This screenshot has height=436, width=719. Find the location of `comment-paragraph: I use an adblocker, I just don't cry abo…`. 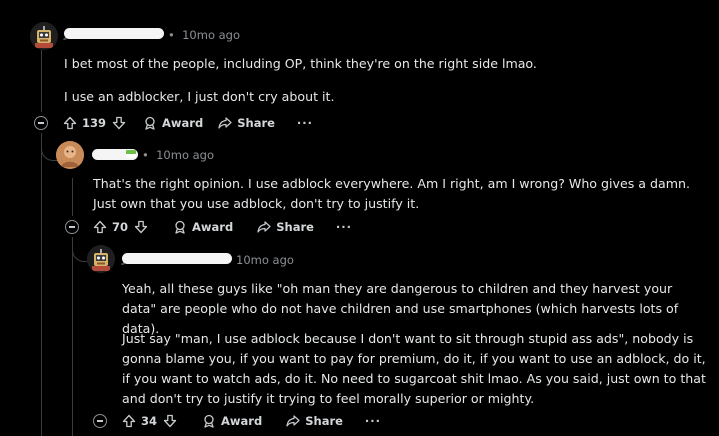

comment-paragraph: I use an adblocker, I just don't cry abo… is located at coordinates (199, 96).